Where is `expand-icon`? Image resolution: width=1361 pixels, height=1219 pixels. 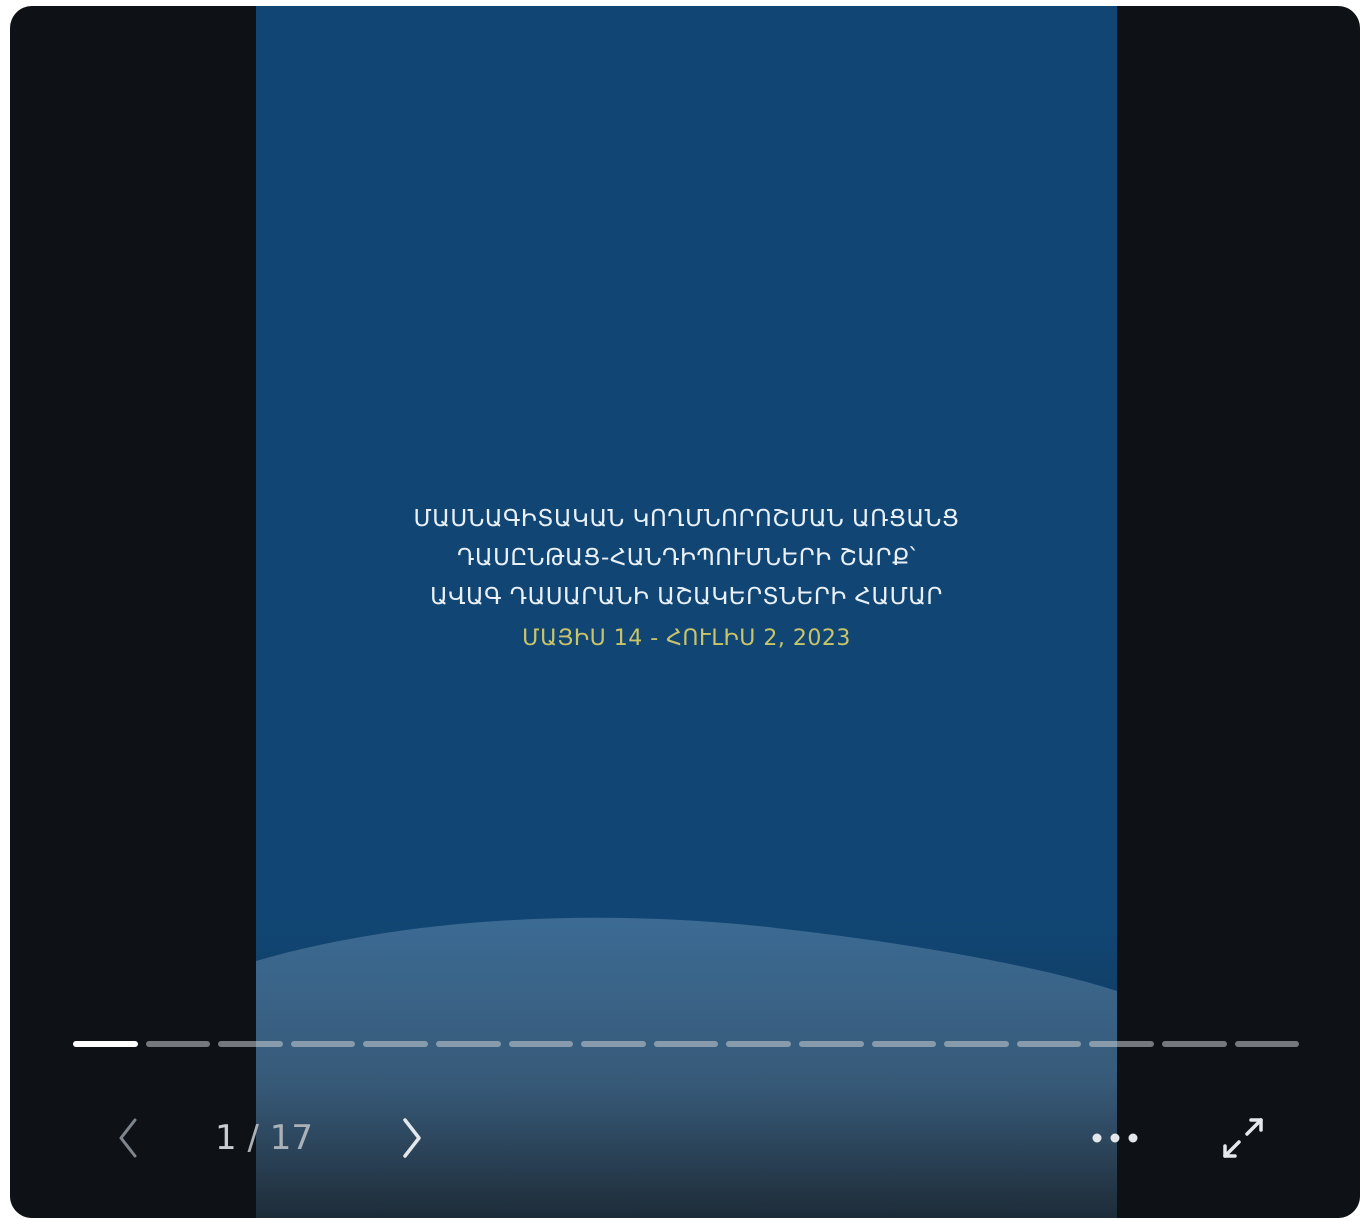 expand-icon is located at coordinates (1243, 1138).